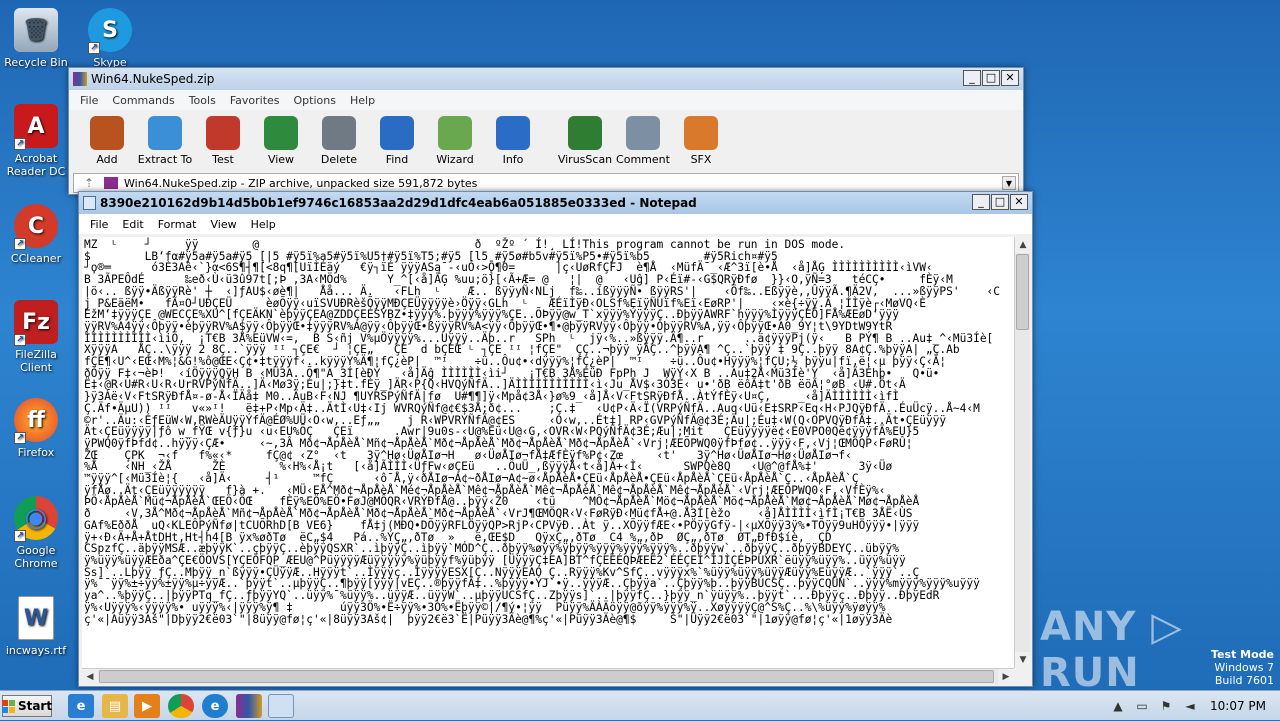  Describe the element at coordinates (281, 706) in the screenshot. I see `notepad-taskbar-icon` at that location.